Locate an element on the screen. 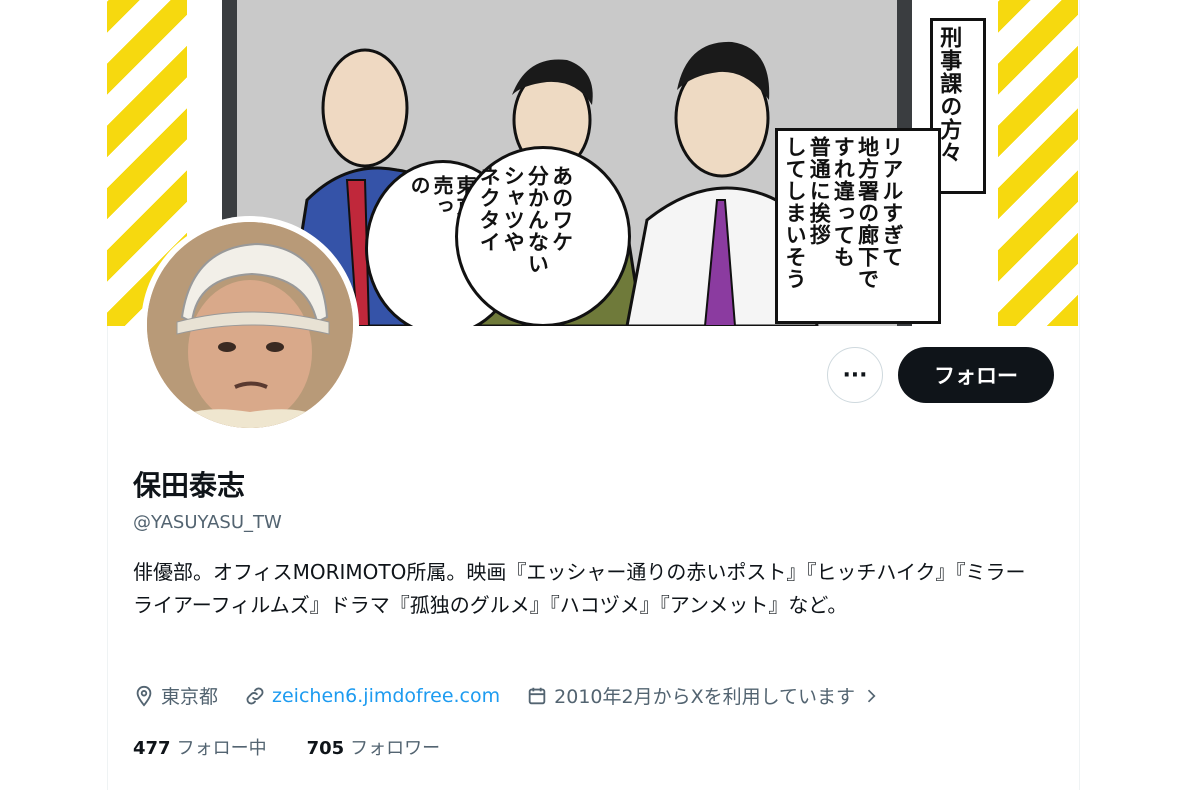 The width and height of the screenshot is (1200, 800). balloon1-line: シャツや is located at coordinates (513, 209).